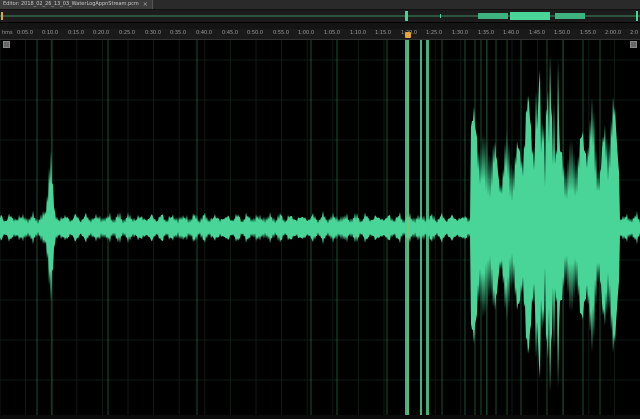 The height and width of the screenshot is (419, 640). What do you see at coordinates (50, 33) in the screenshot?
I see `ruler-tick-label: 0:10.0` at bounding box center [50, 33].